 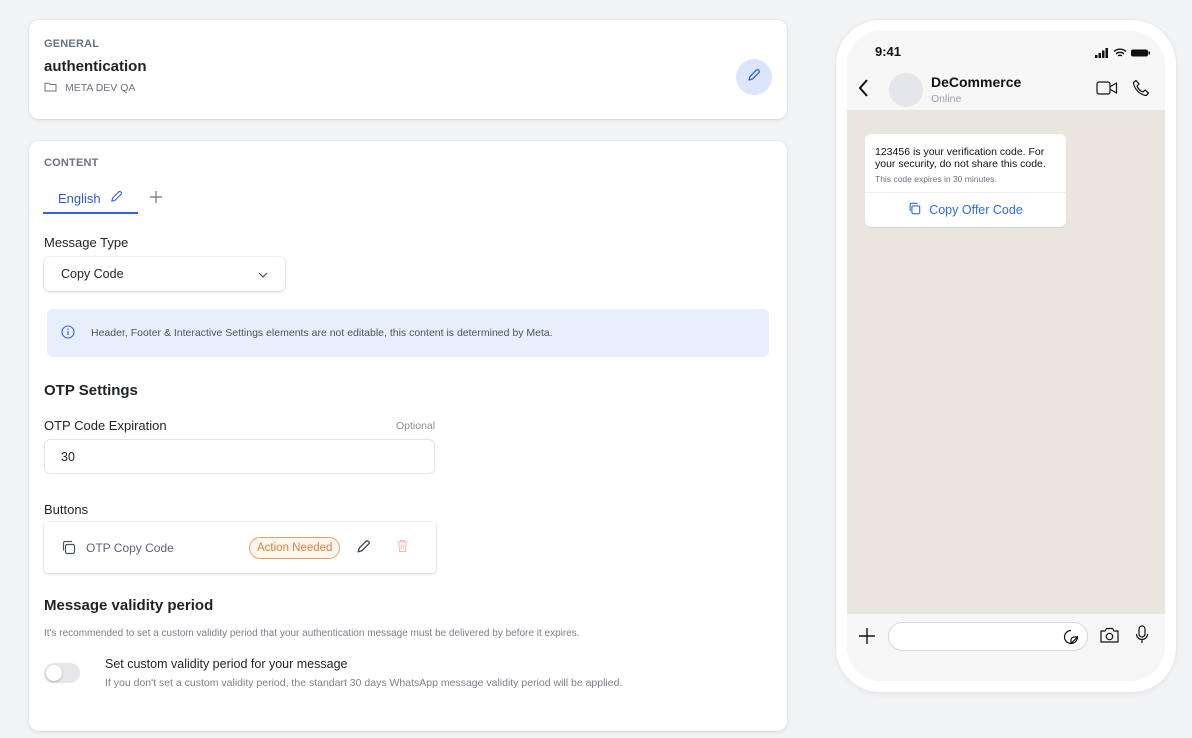 I want to click on tab-english-label: English, so click(x=79, y=198).